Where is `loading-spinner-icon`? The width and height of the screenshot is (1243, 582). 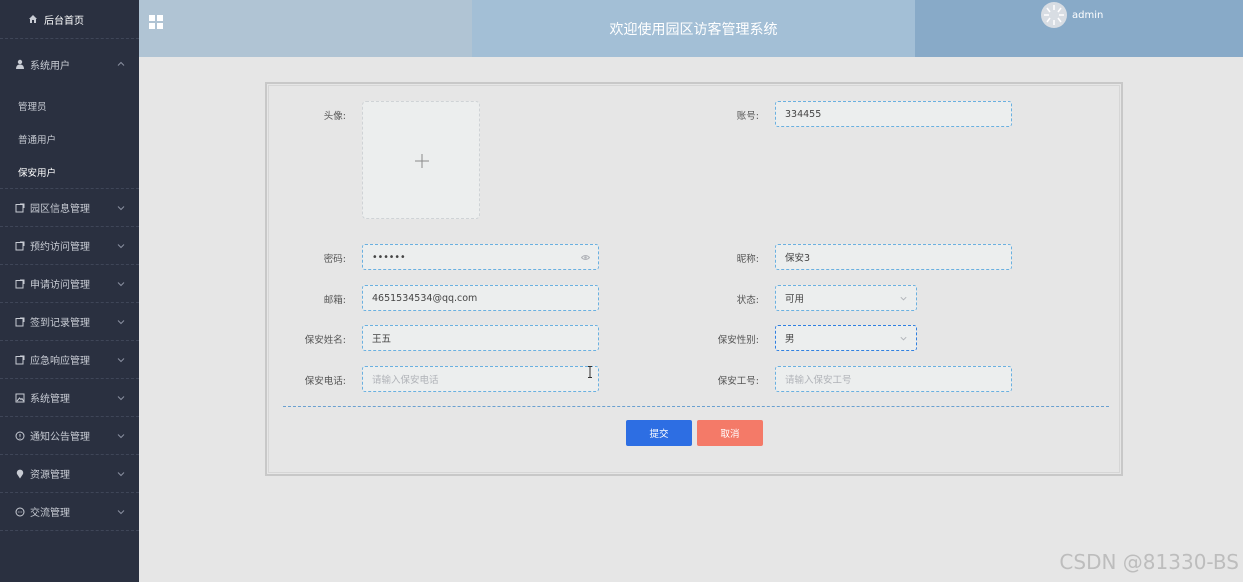
loading-spinner-icon is located at coordinates (1054, 15).